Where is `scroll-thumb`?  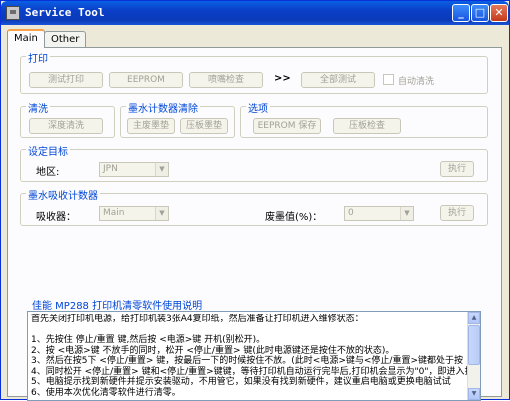
scroll-thumb is located at coordinates (474, 345).